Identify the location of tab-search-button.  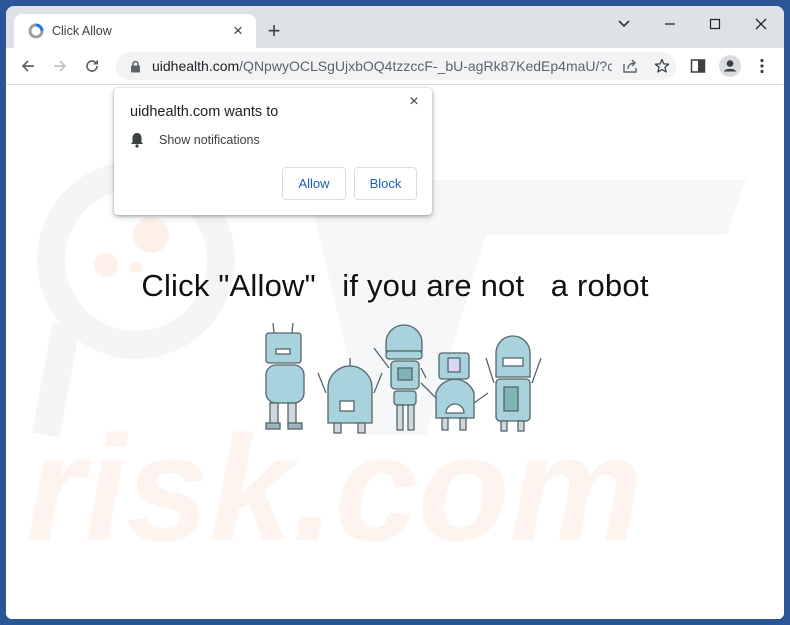
(624, 24).